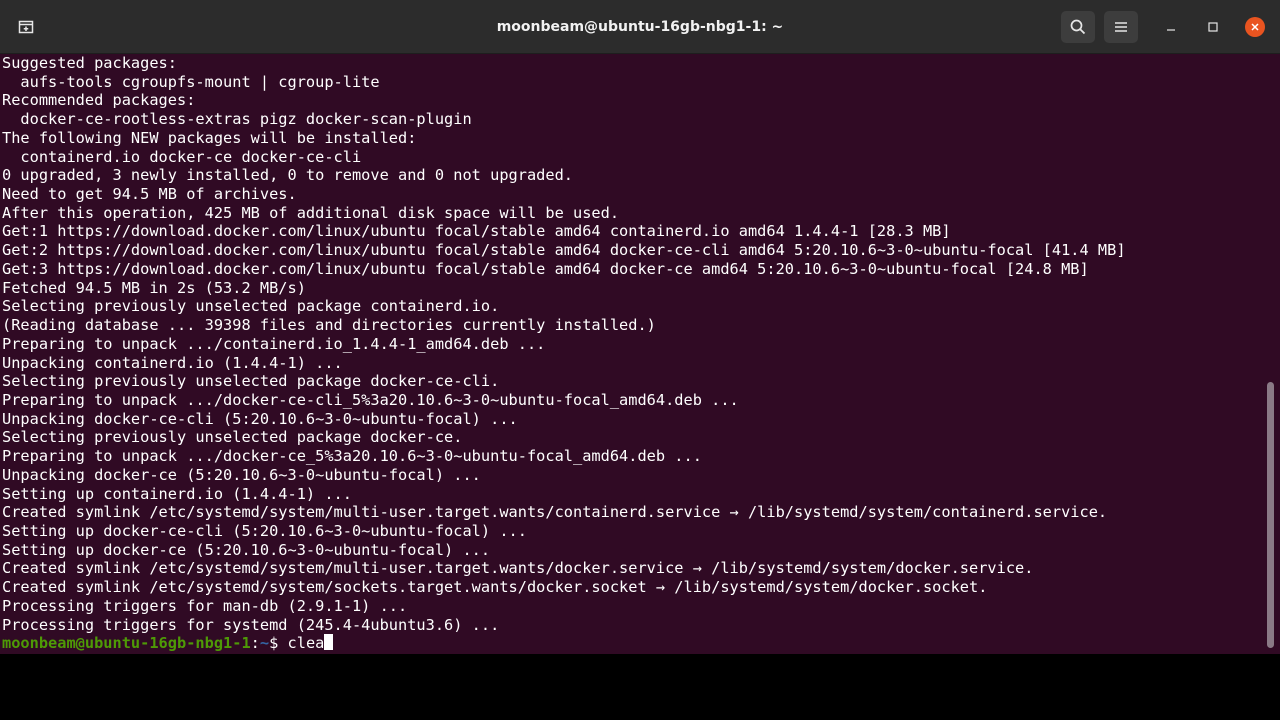 This screenshot has height=720, width=1280. What do you see at coordinates (154, 287) in the screenshot?
I see `terminal-line: Fetched 94.5 MB in 2s (53.2 MB/s)` at bounding box center [154, 287].